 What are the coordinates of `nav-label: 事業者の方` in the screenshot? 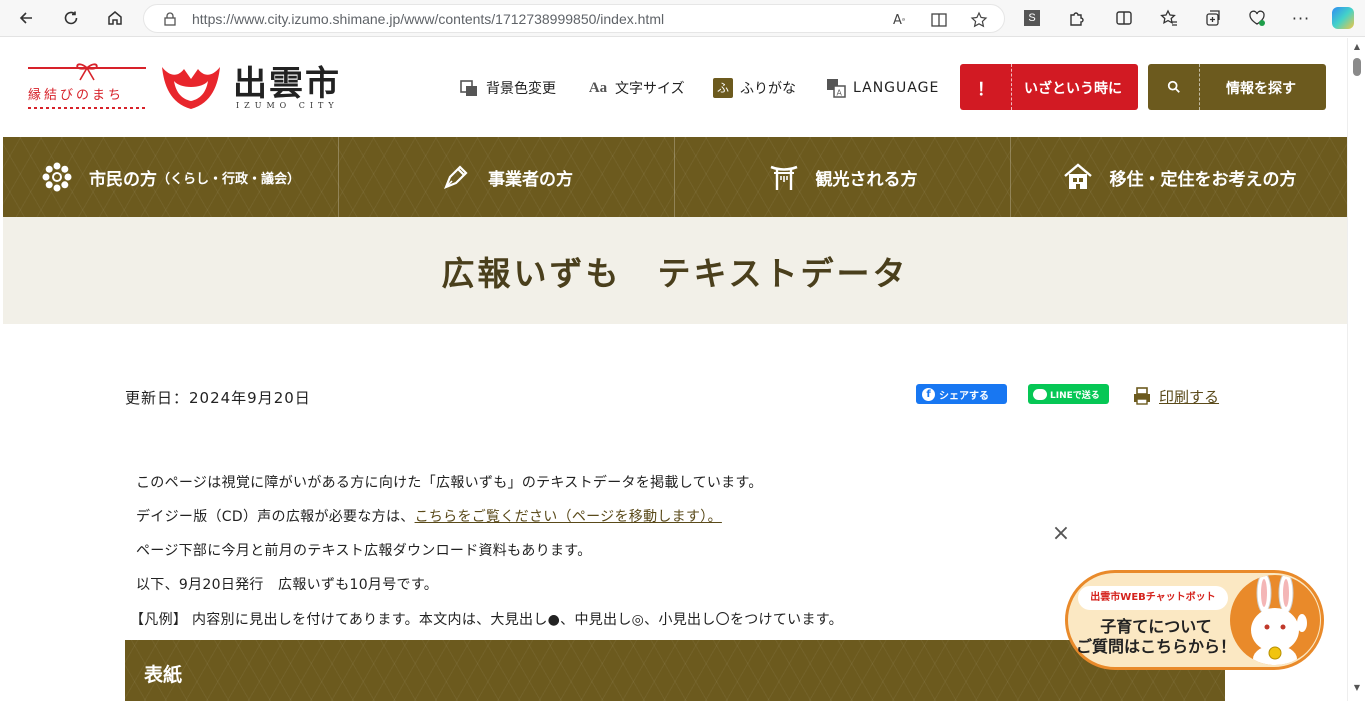 It's located at (530, 179).